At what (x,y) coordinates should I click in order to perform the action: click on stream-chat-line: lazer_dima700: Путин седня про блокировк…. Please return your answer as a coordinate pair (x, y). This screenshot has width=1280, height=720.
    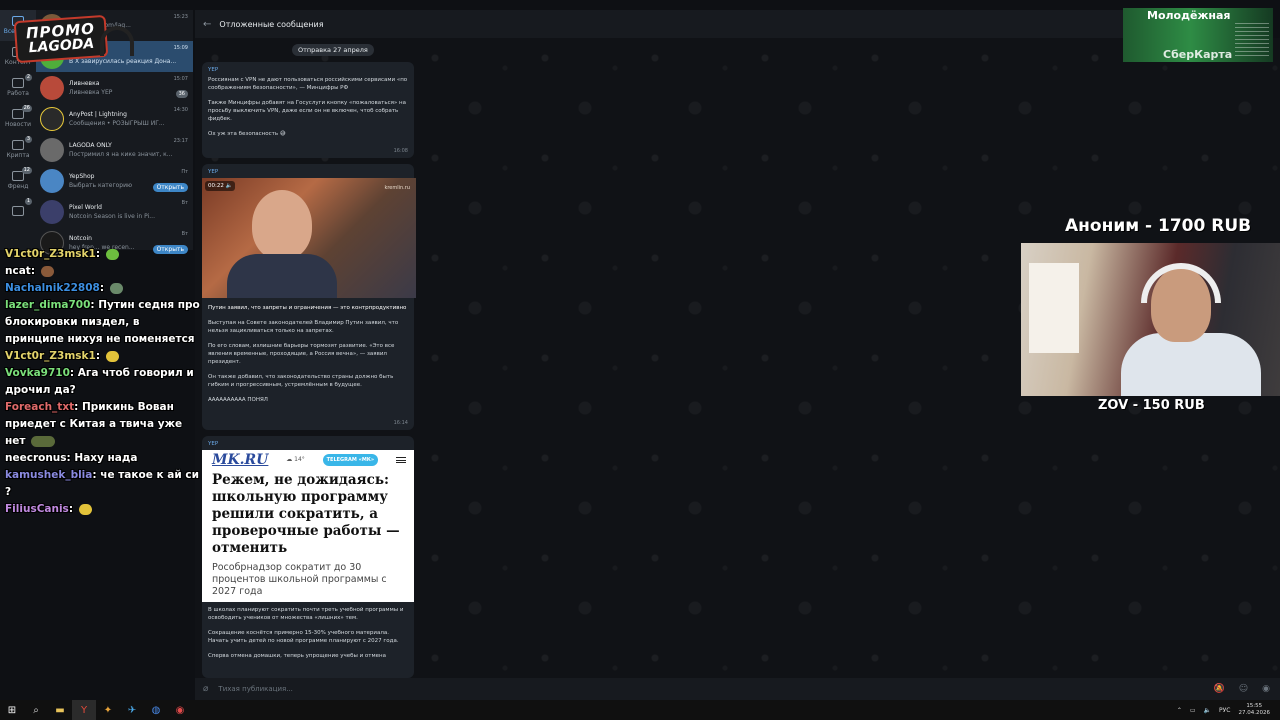
    Looking at the image, I should click on (102, 322).